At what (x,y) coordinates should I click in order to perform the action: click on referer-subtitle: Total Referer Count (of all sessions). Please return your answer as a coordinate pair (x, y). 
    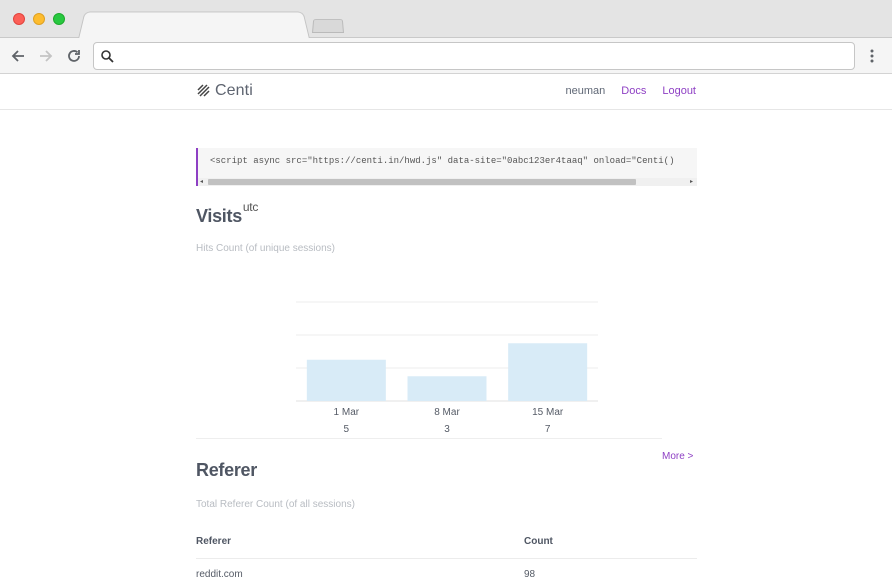
    Looking at the image, I should click on (275, 504).